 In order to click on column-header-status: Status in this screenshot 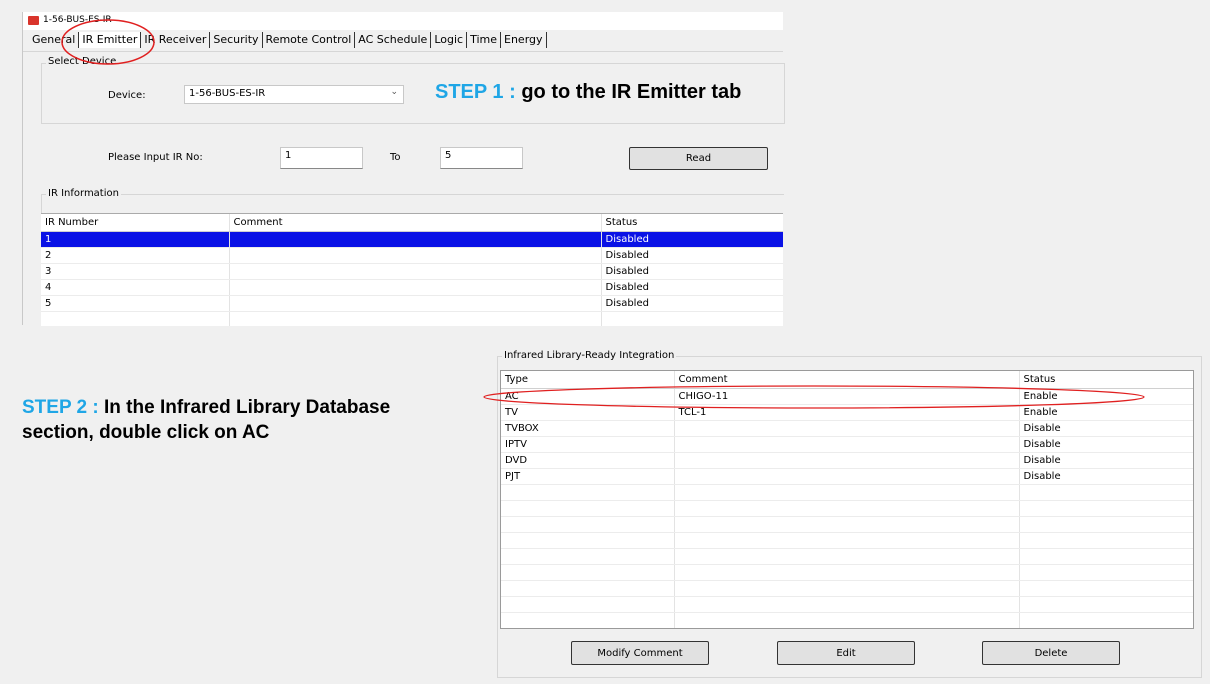, I will do `click(692, 223)`.